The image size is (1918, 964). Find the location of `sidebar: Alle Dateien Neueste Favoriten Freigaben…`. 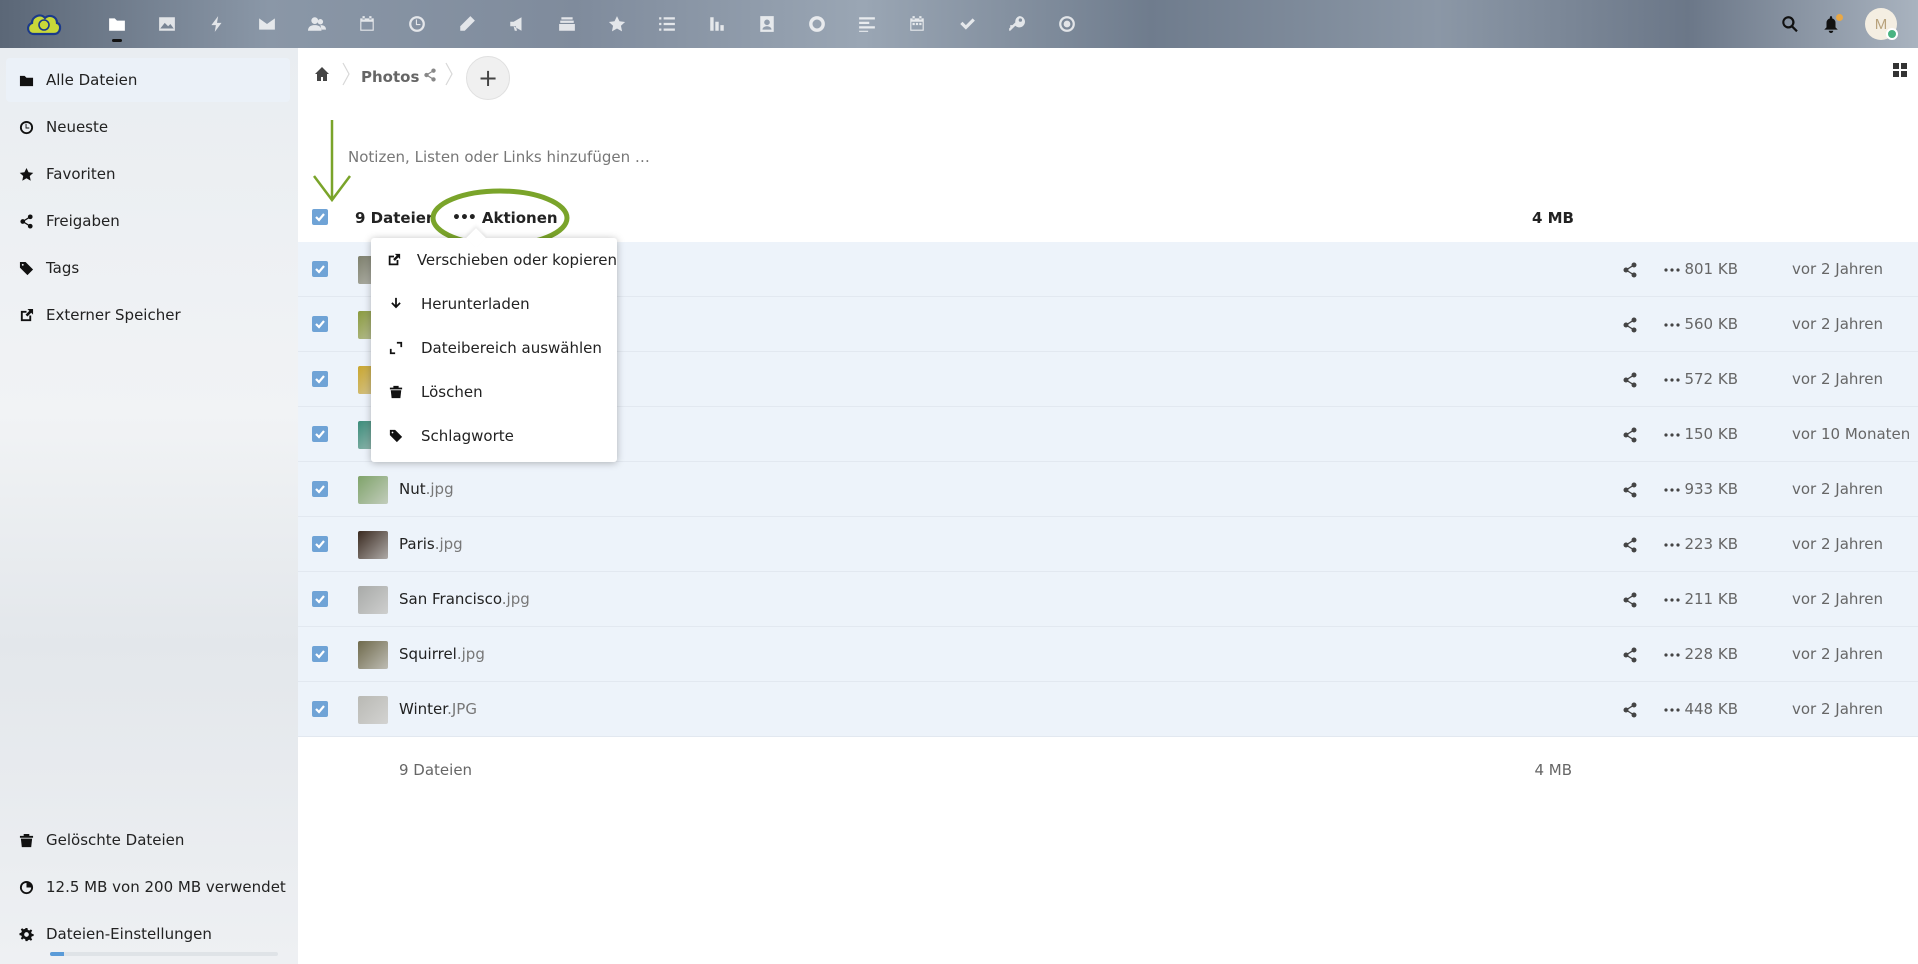

sidebar: Alle Dateien Neueste Favoriten Freigaben… is located at coordinates (149, 506).